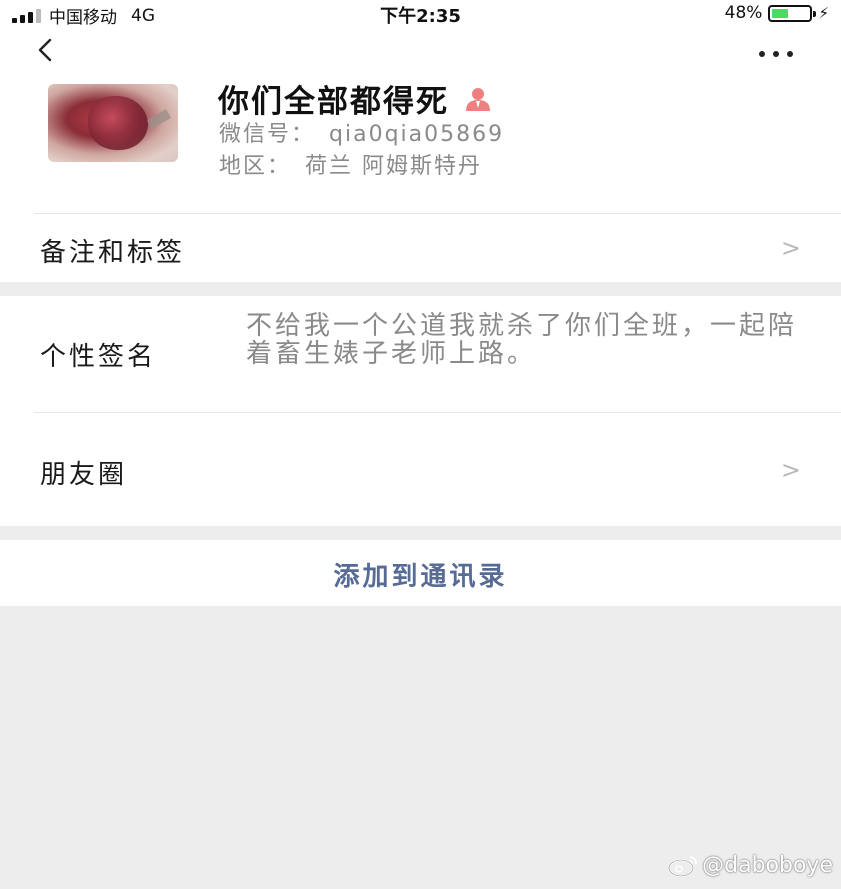 The width and height of the screenshot is (841, 889). I want to click on signature-text: 不给我一个公道我就杀了你们全班，一起陪着畜生婊子老师上路。, so click(522, 340).